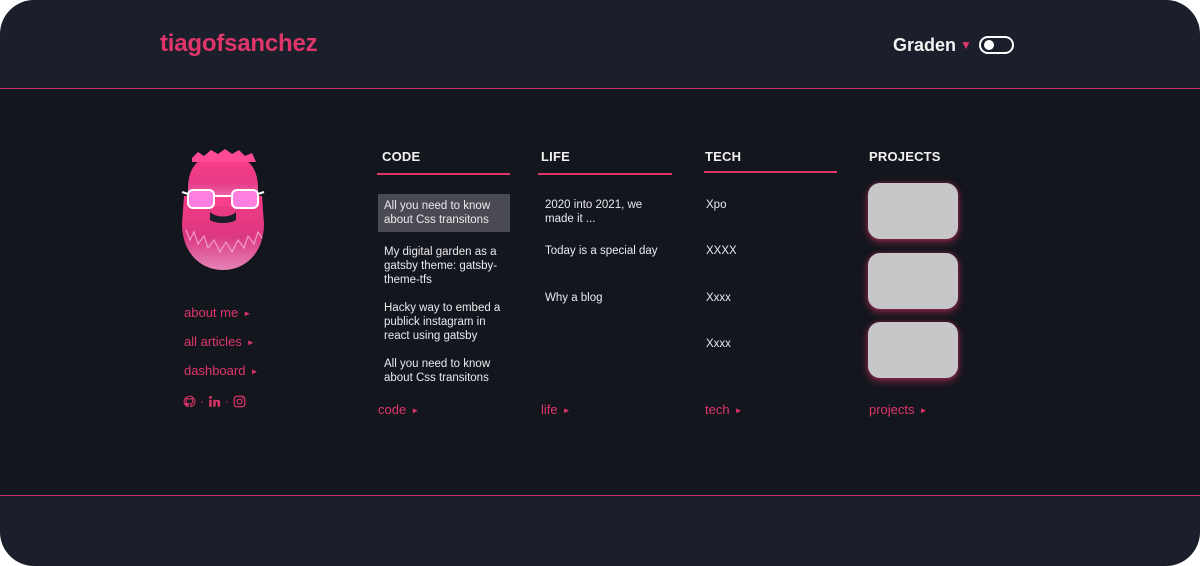  Describe the element at coordinates (717, 409) in the screenshot. I see `more-link-label: tech` at that location.